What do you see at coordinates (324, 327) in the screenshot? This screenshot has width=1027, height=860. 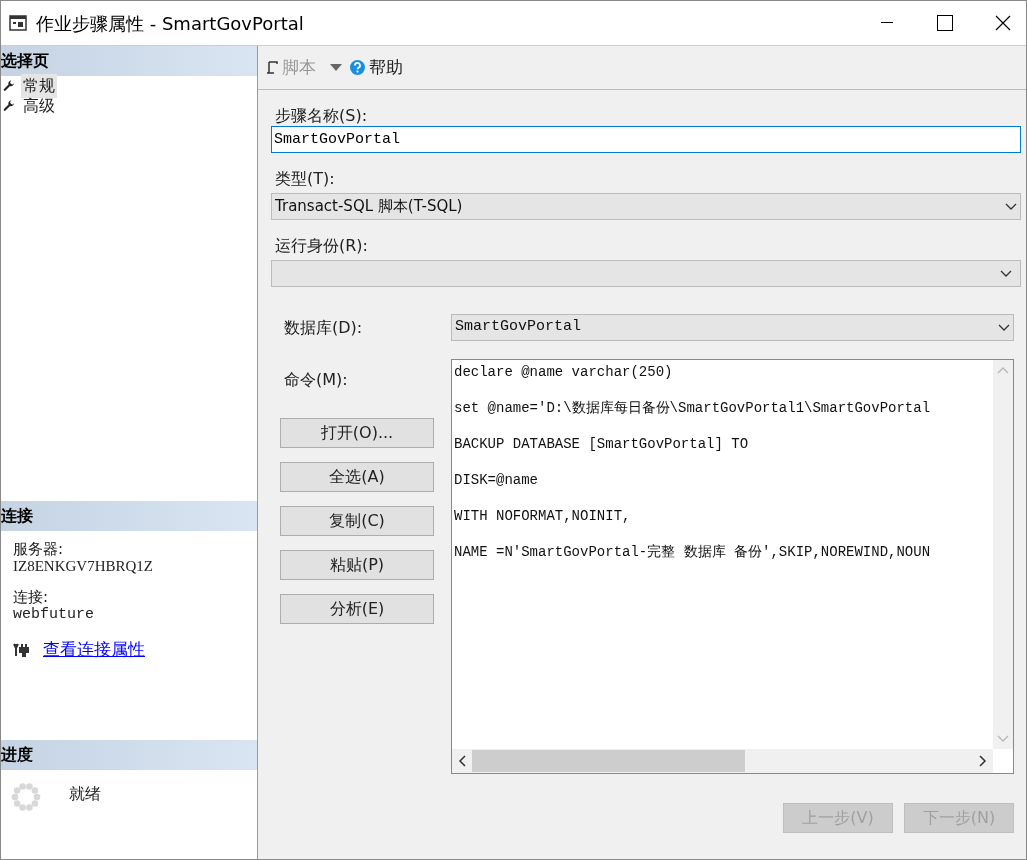 I see `field-label: 数据库(D):` at bounding box center [324, 327].